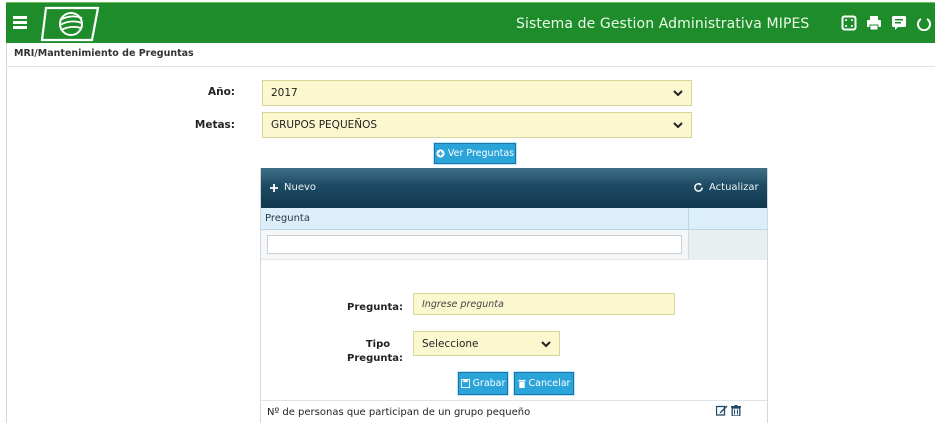  What do you see at coordinates (274, 187) in the screenshot?
I see `plus-icon` at bounding box center [274, 187].